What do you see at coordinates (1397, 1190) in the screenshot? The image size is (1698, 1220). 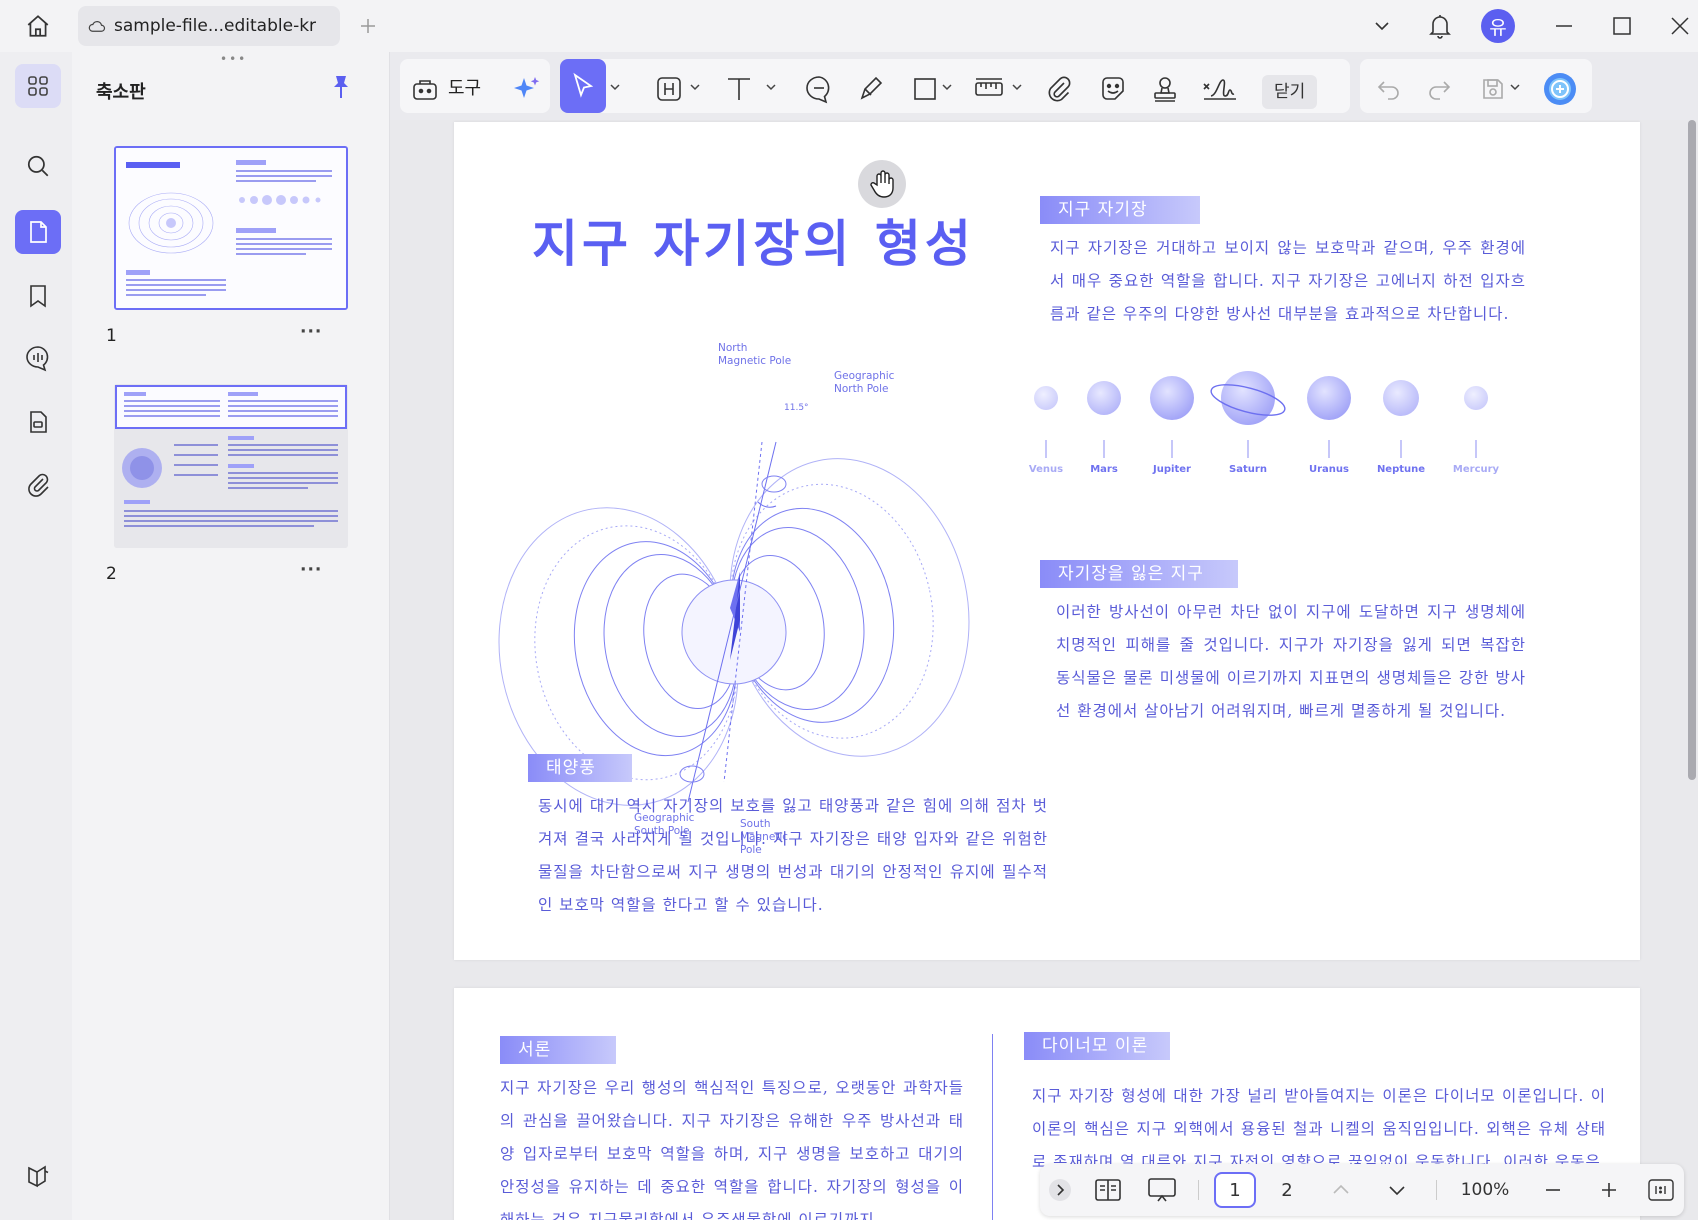 I see `next-page-icon` at bounding box center [1397, 1190].